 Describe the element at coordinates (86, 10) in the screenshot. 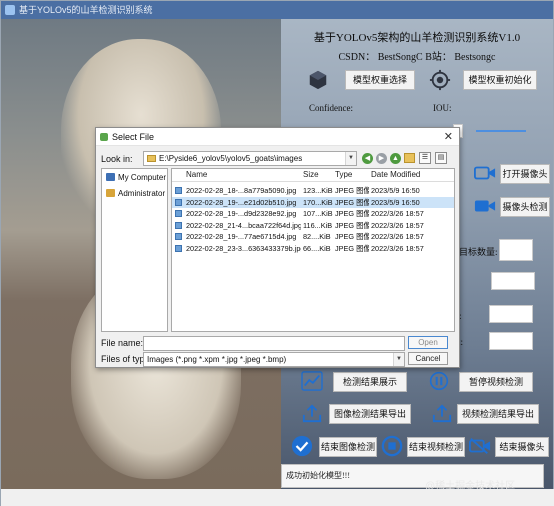

I see `window-title: 基于YOLOv5的山羊检测识别系统` at that location.